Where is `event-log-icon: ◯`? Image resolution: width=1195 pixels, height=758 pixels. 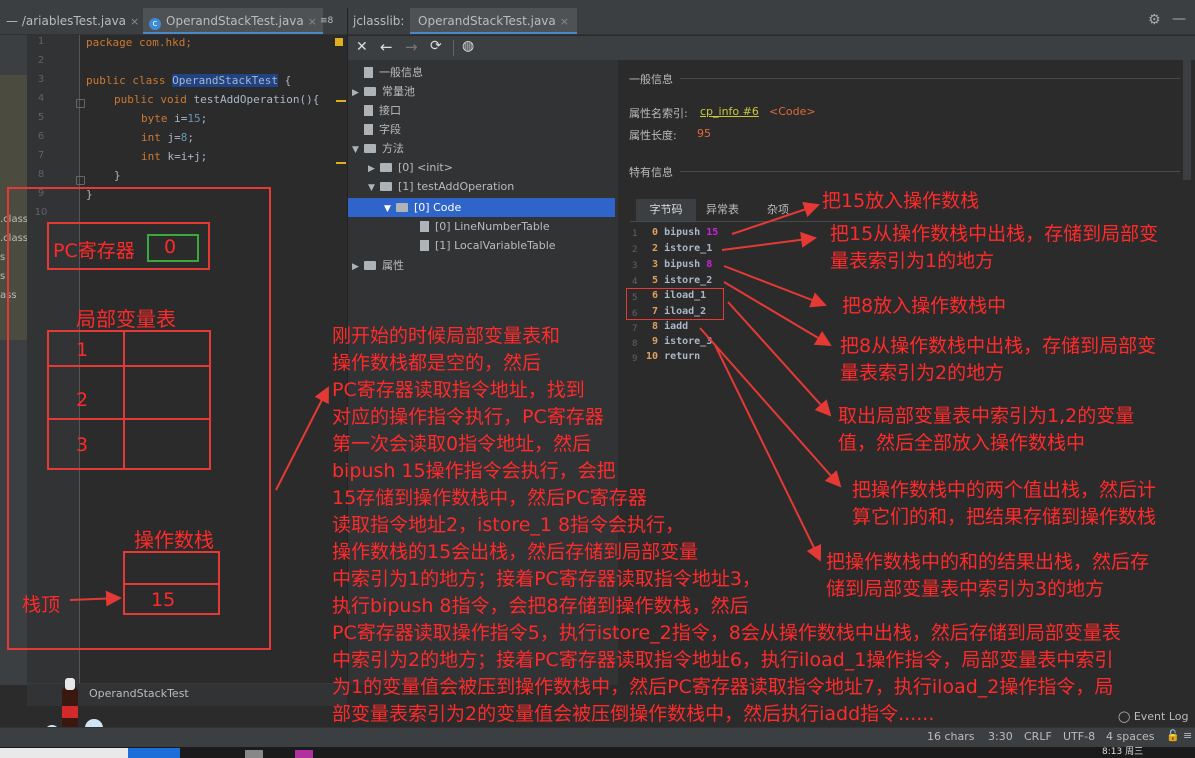
event-log-icon: ◯ is located at coordinates (1126, 716).